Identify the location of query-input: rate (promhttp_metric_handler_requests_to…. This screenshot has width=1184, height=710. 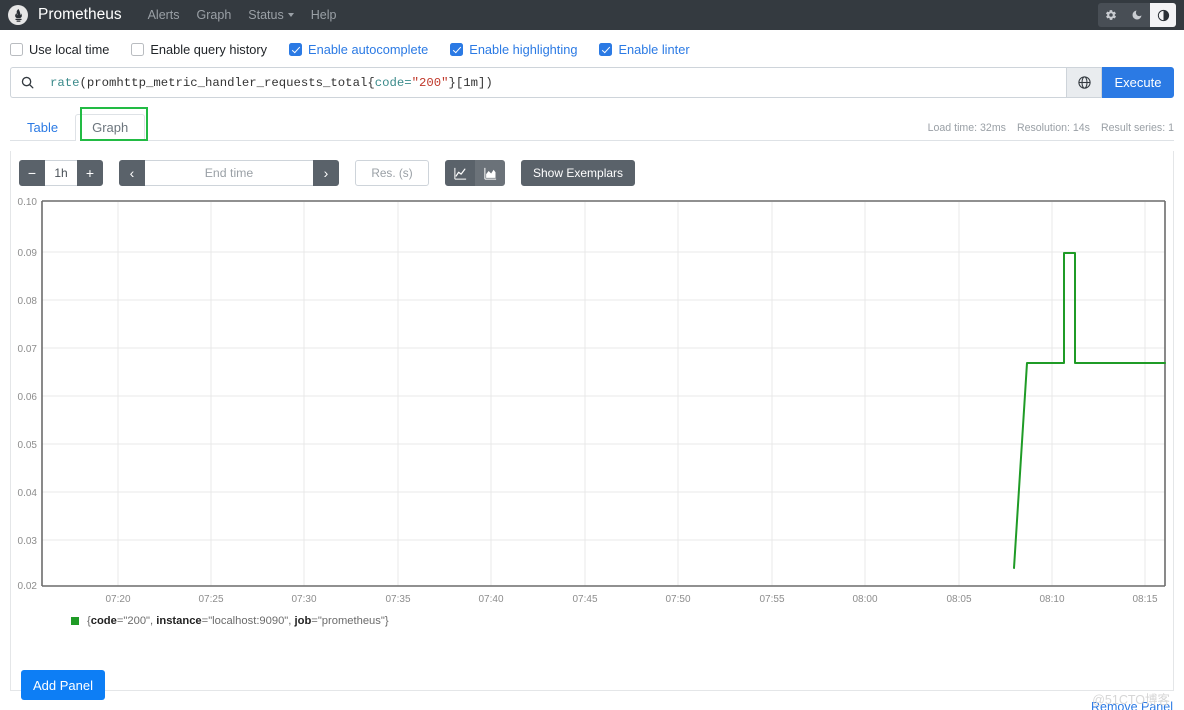
(555, 82).